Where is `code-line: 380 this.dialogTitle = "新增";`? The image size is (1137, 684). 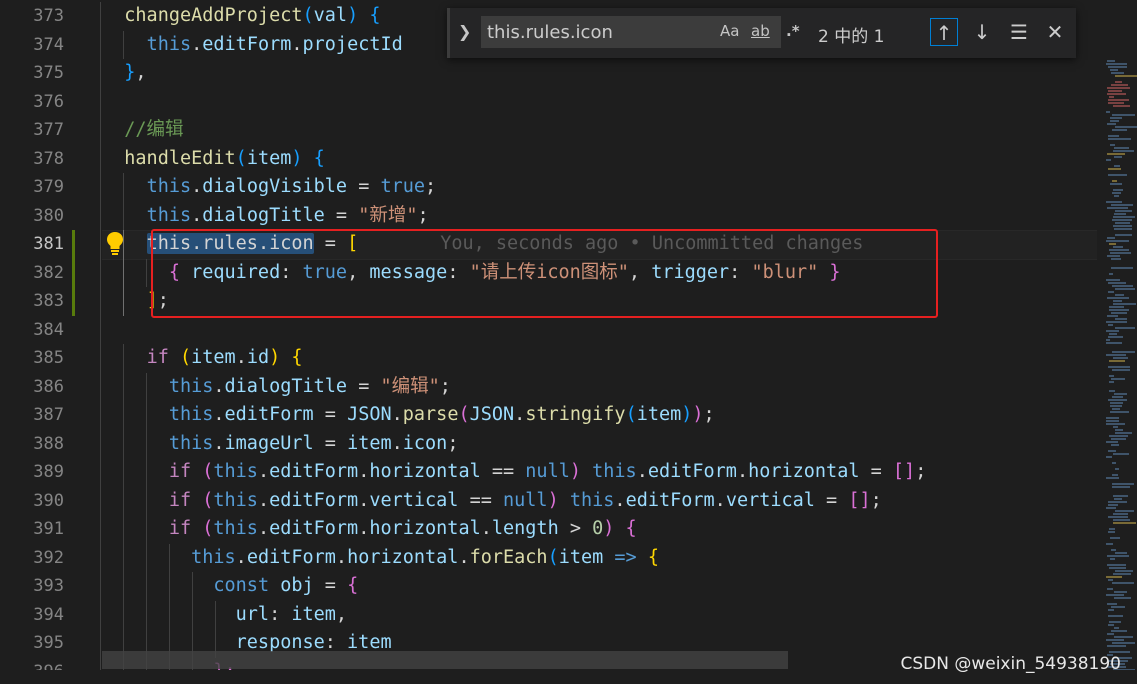
code-line: 380 this.dialogTitle = "新增"; is located at coordinates (550, 216).